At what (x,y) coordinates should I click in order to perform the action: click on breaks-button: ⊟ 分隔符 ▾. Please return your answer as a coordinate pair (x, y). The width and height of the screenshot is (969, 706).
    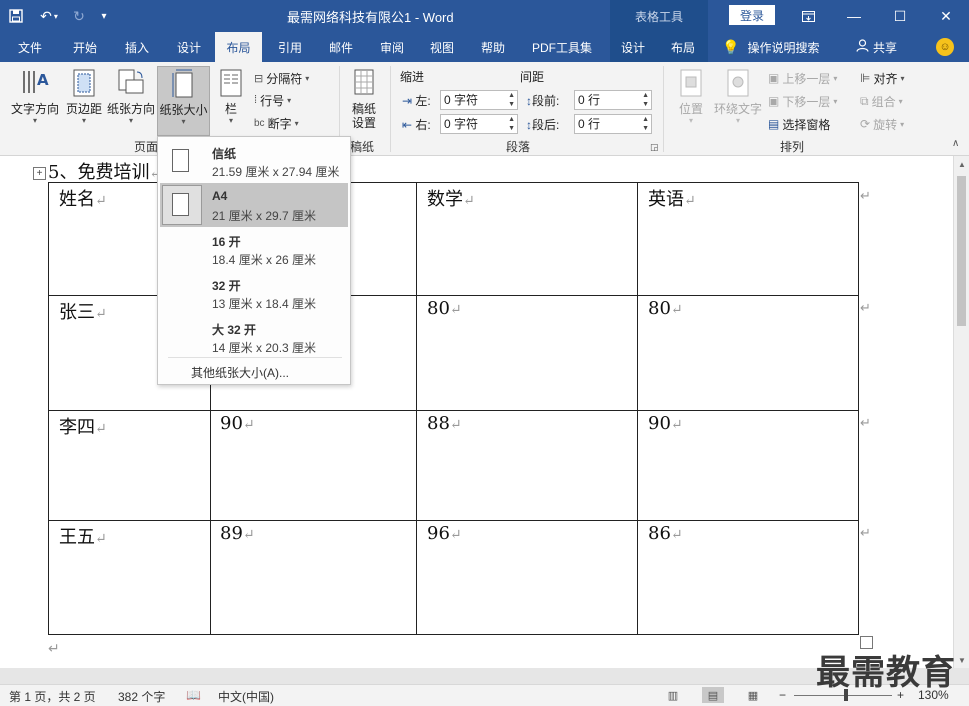
    Looking at the image, I should click on (281, 78).